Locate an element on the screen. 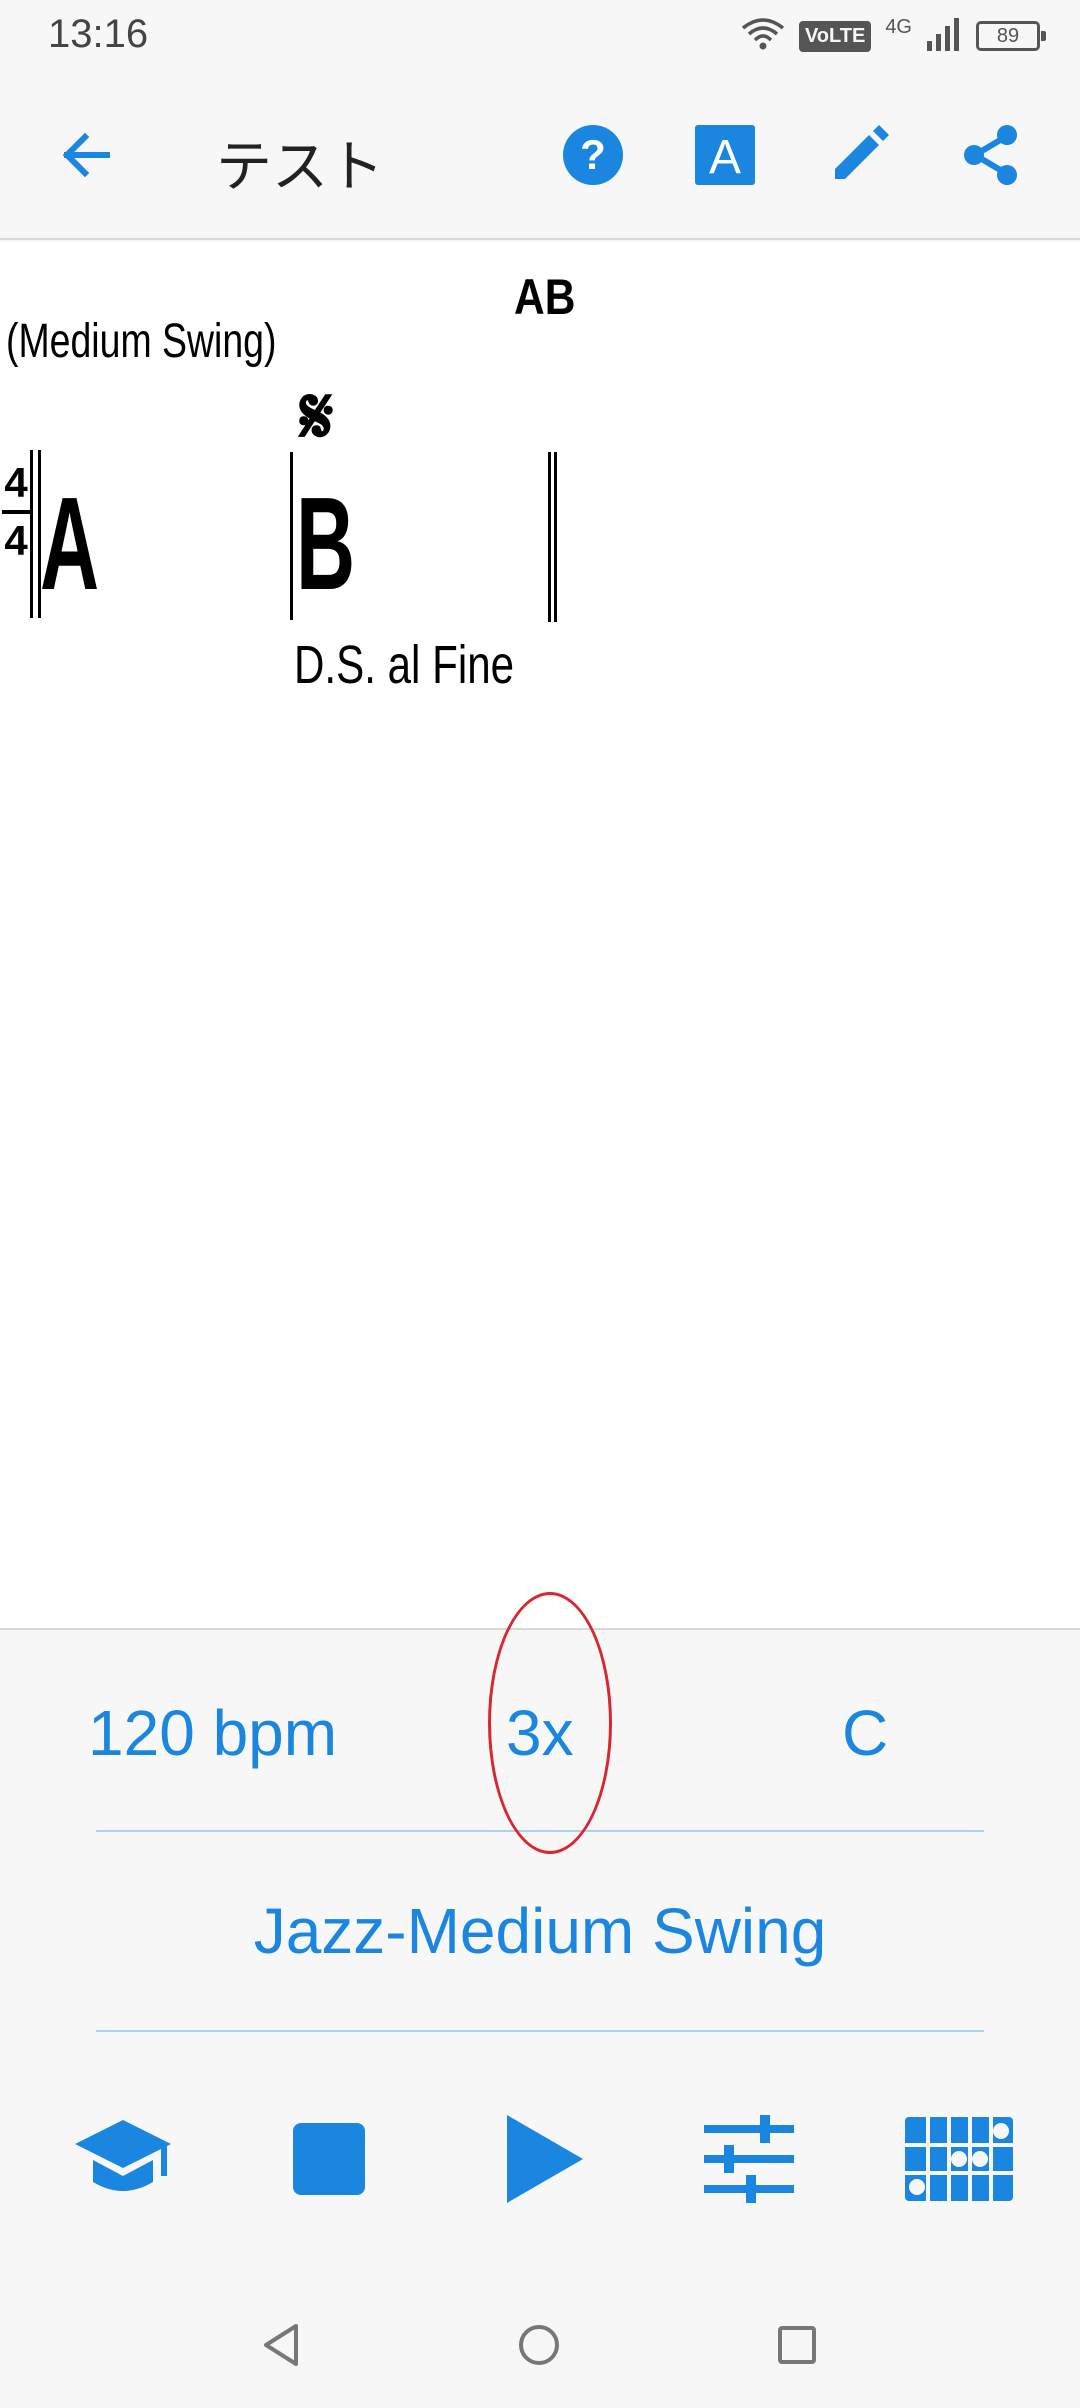  share-icon is located at coordinates (991, 155).